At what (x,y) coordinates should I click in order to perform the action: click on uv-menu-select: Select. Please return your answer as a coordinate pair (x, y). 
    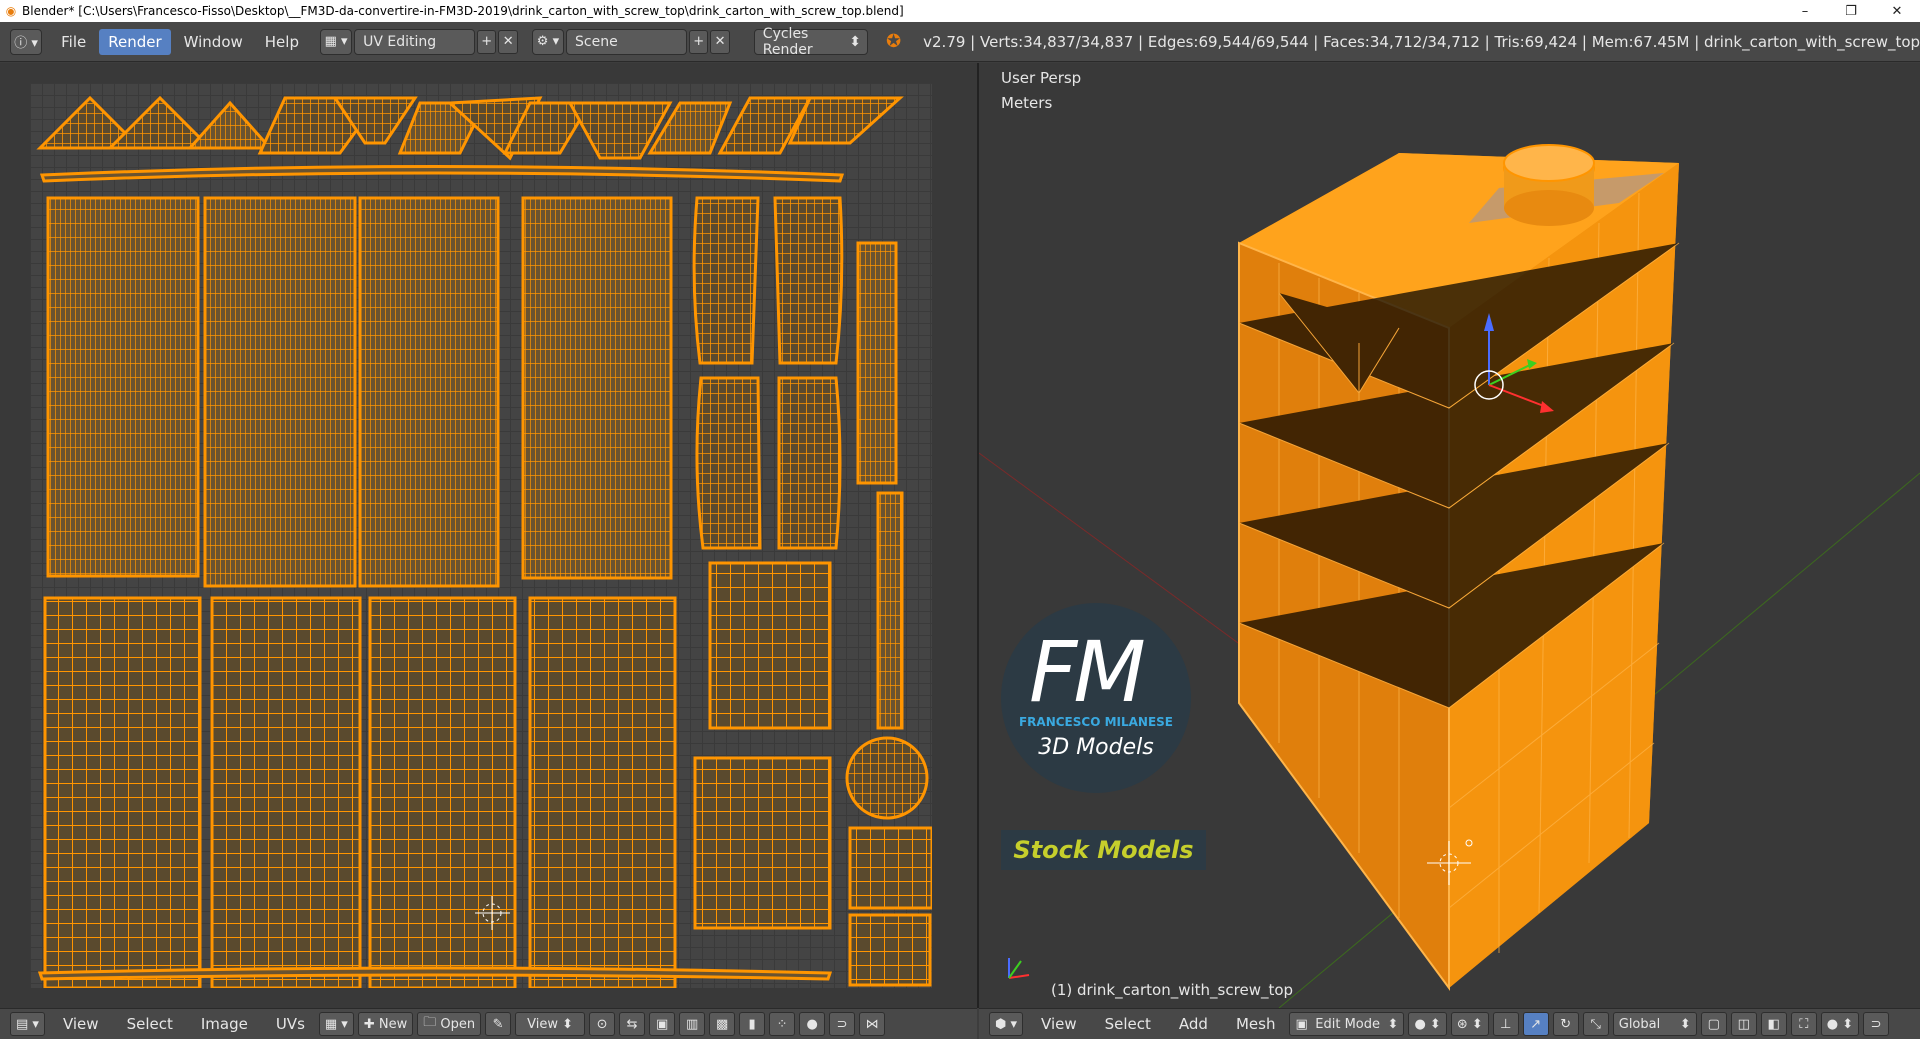
    Looking at the image, I should click on (150, 1024).